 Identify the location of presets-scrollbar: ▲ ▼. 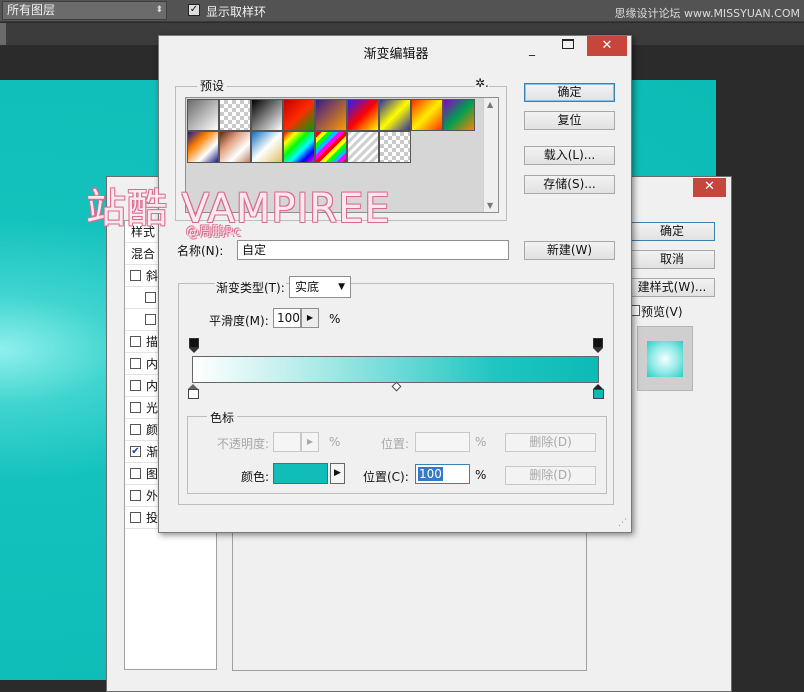
(490, 155).